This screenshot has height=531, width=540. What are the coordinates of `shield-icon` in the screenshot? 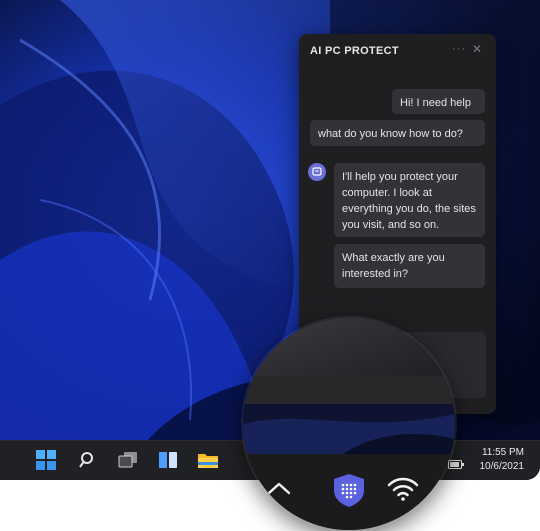 It's located at (349, 492).